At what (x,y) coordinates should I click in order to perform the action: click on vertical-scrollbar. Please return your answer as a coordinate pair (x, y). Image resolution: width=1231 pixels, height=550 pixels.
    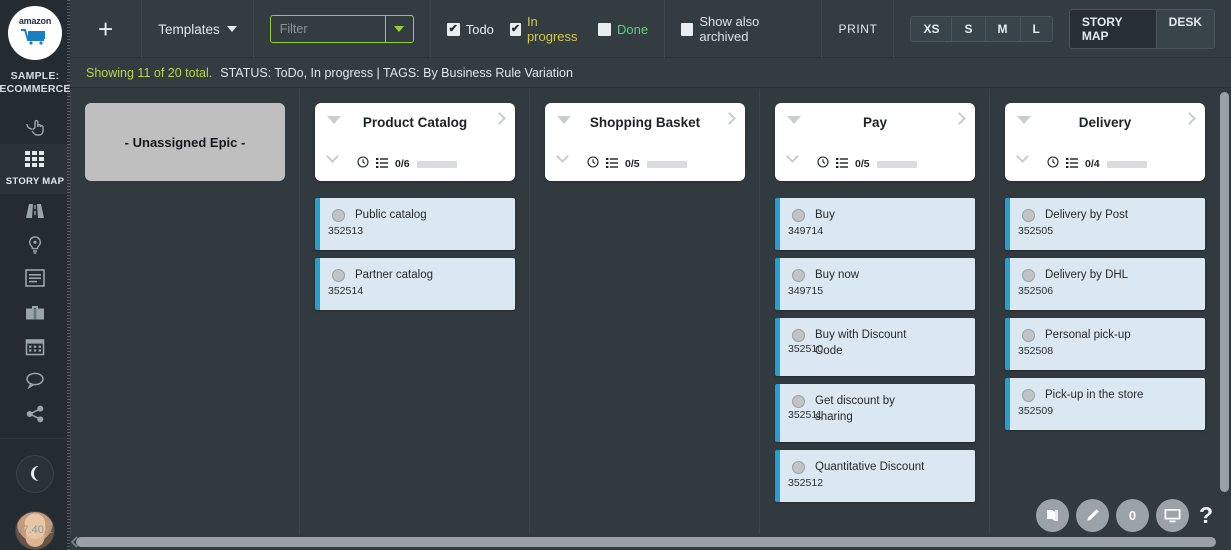
    Looking at the image, I should click on (1224, 309).